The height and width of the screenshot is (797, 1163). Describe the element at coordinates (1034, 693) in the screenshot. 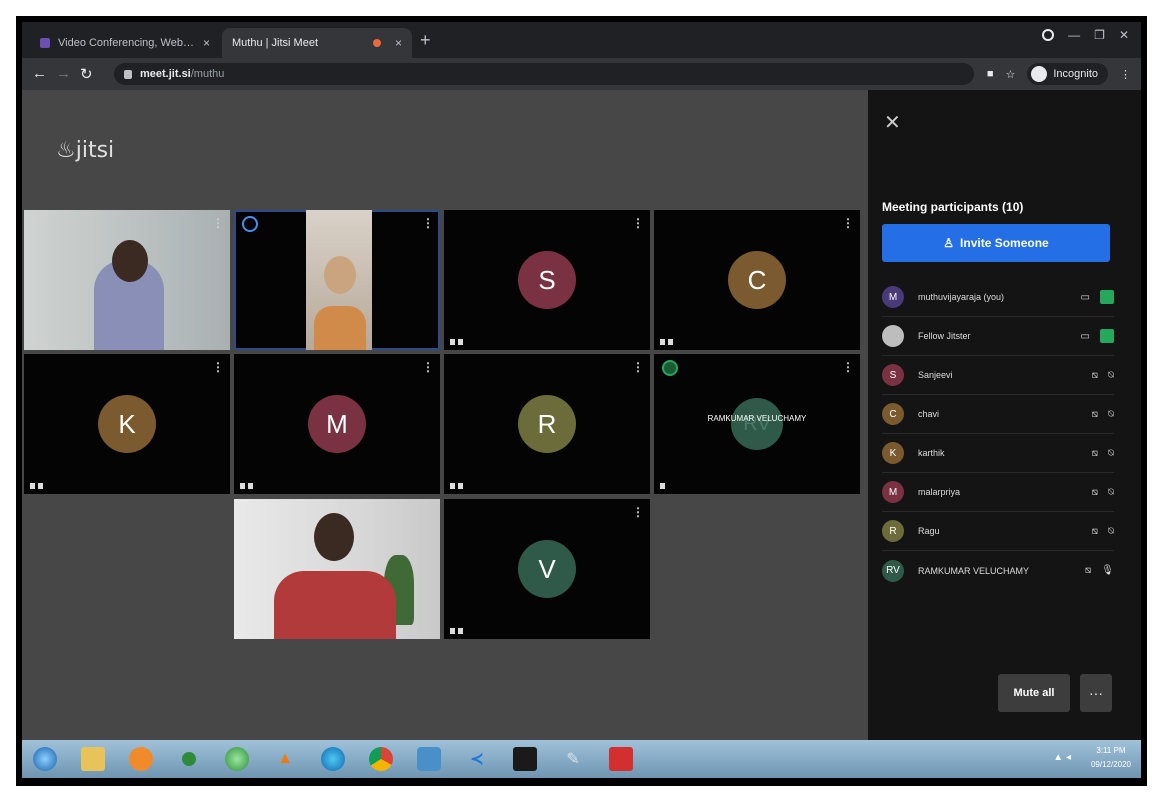

I see `mute-all-button: Mute all` at that location.